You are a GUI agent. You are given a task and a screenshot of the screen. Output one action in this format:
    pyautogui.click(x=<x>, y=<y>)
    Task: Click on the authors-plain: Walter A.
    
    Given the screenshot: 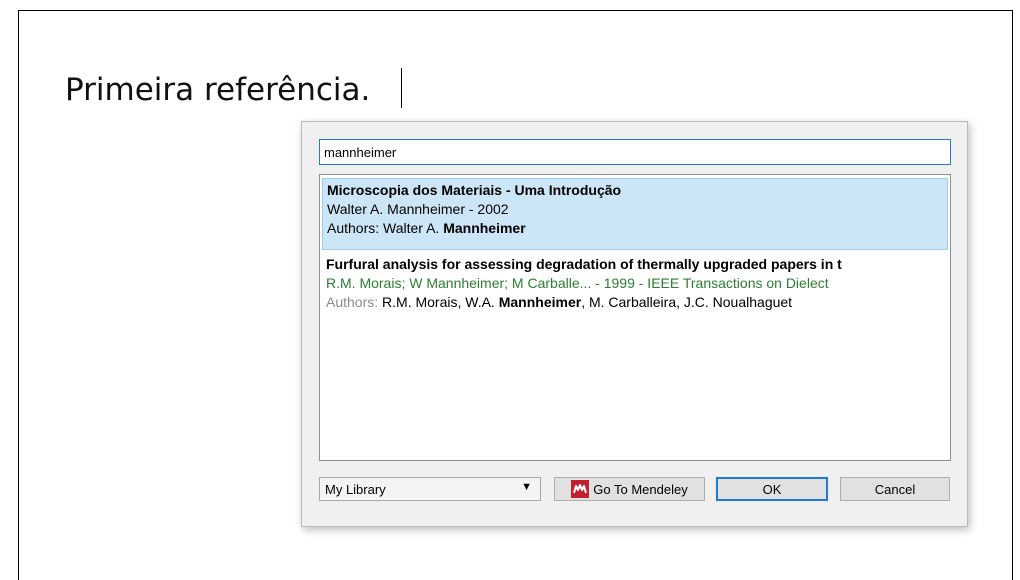 What is the action you would take?
    pyautogui.click(x=413, y=228)
    